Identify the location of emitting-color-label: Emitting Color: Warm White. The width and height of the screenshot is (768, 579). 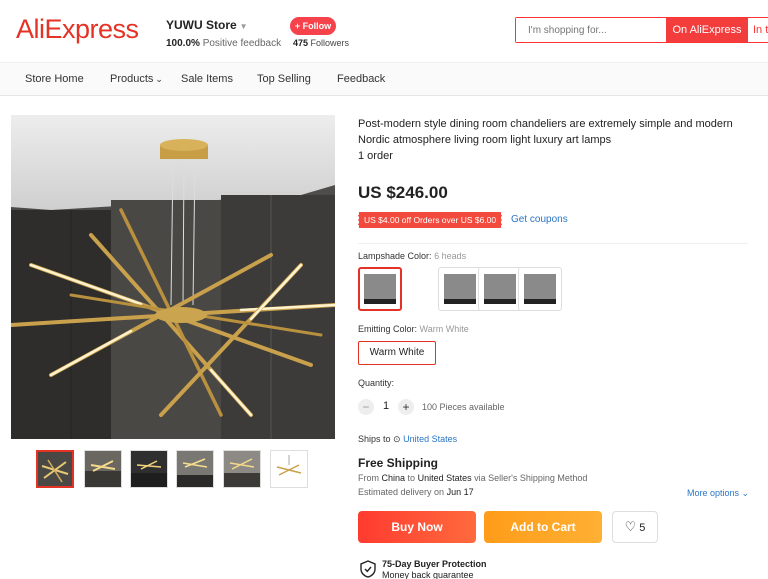
(413, 329).